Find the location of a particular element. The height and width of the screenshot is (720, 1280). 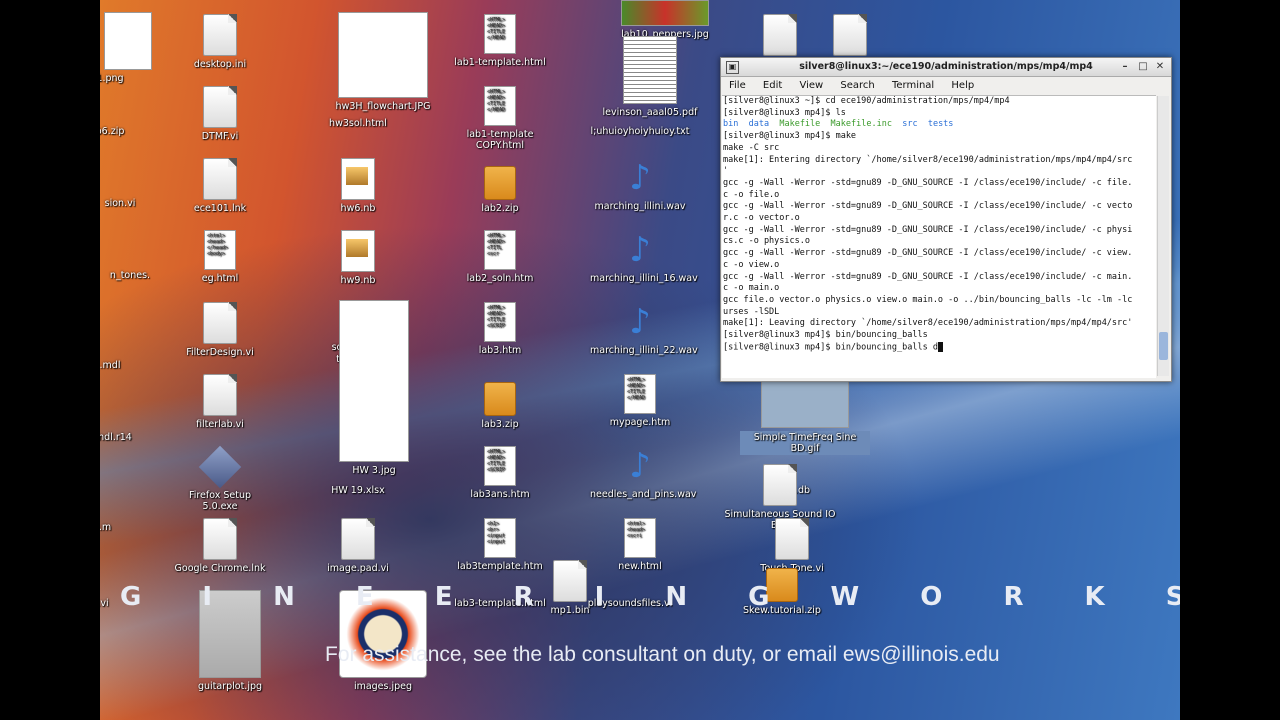

html-file-icon: <HTML> <HEAD> <TITLE <SCRIP is located at coordinates (500, 466).